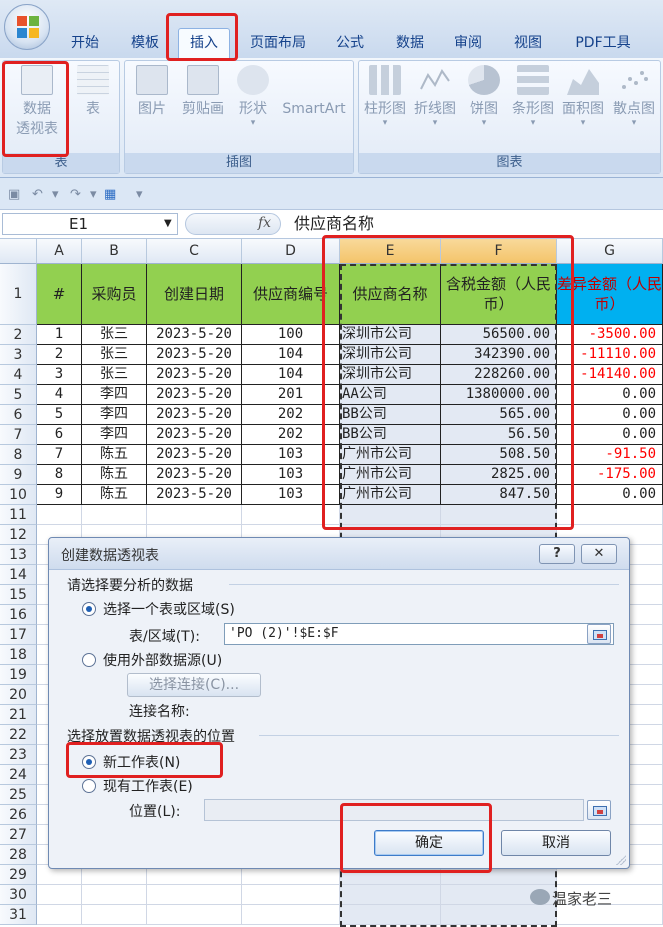  What do you see at coordinates (89, 786) in the screenshot?
I see `radio-existing-worksheet` at bounding box center [89, 786].